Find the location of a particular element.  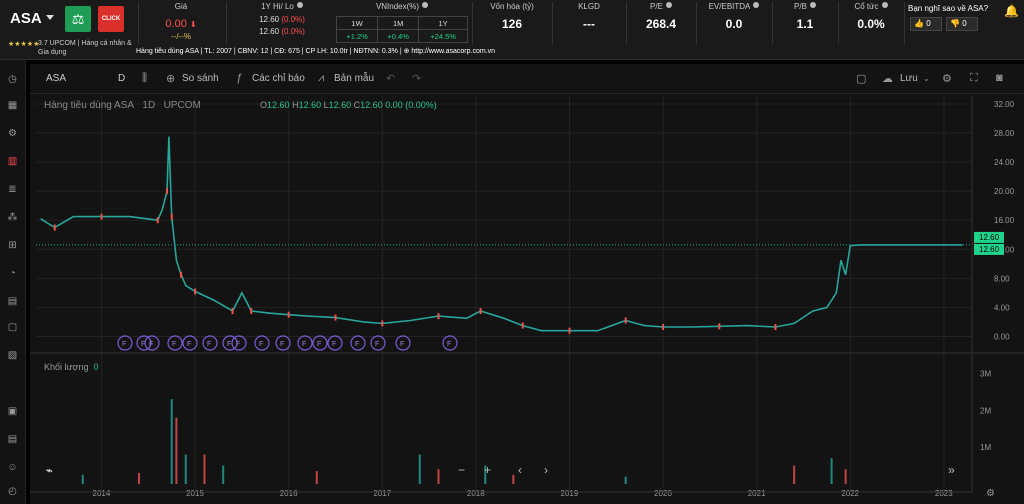

volume-tick-label: 3M is located at coordinates (985, 373).